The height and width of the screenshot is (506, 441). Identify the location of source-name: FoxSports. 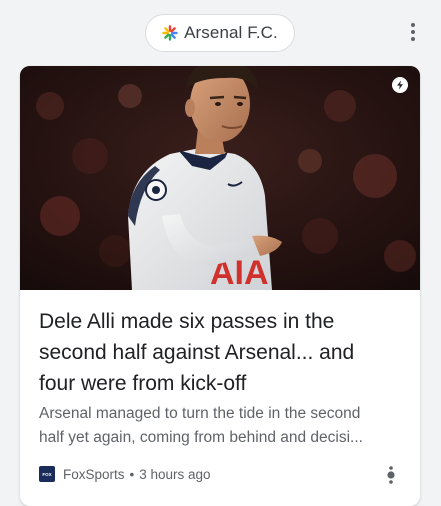
(94, 474).